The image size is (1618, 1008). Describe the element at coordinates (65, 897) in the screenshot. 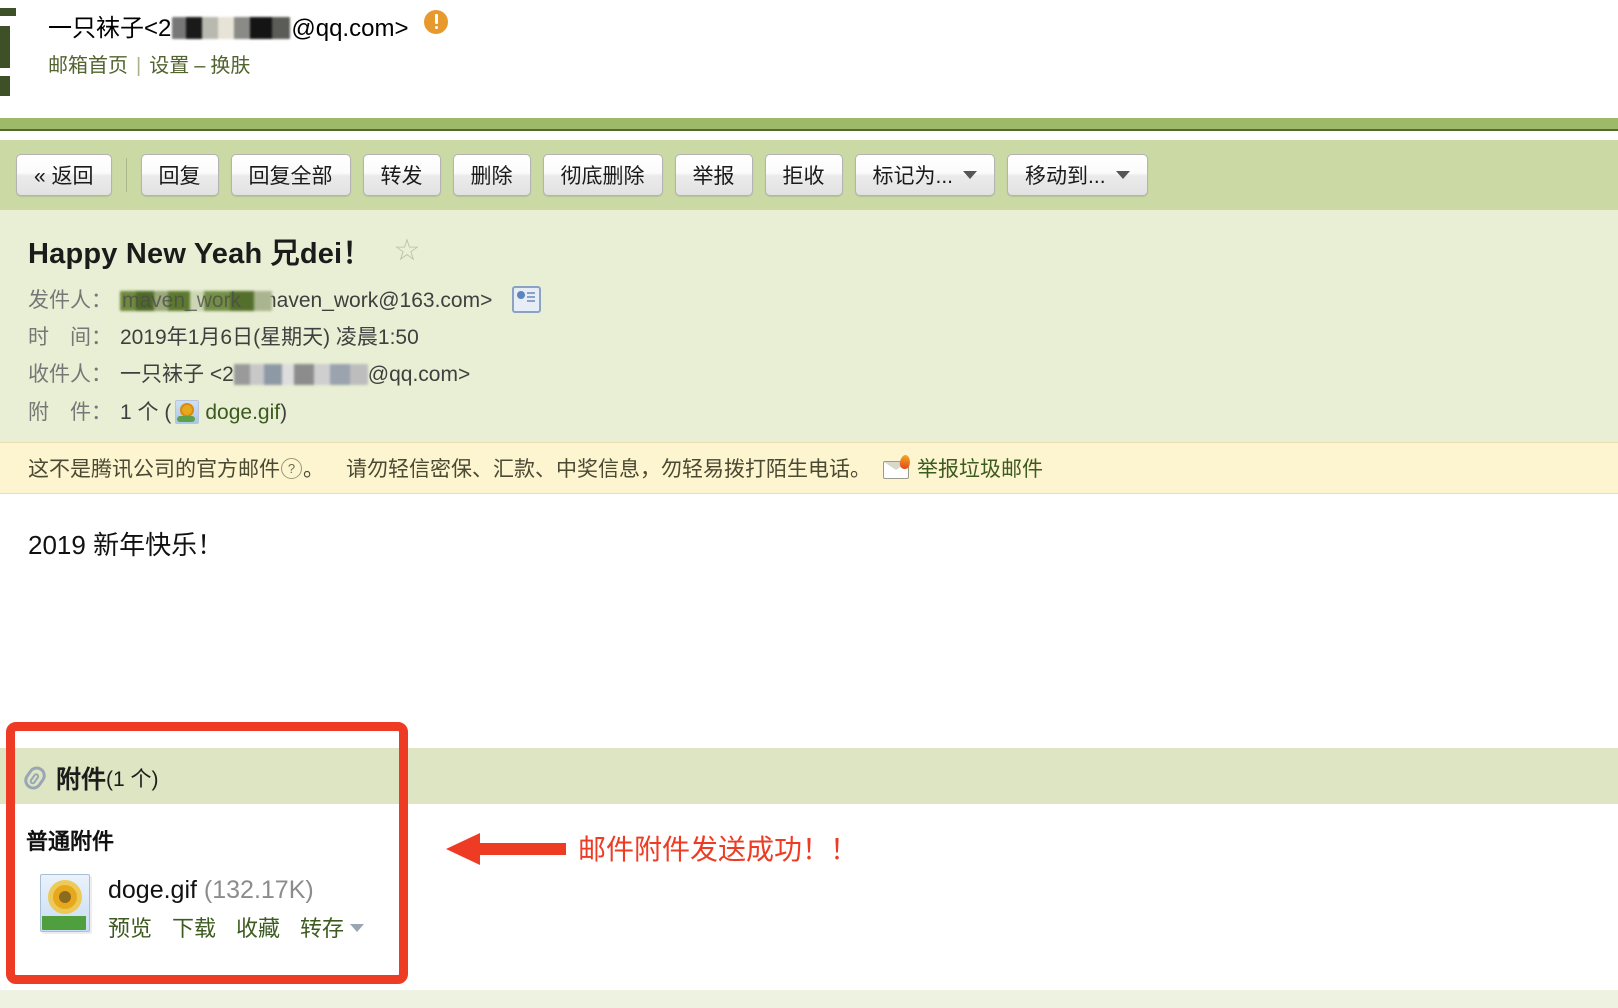

I see `sunflower-shape` at that location.